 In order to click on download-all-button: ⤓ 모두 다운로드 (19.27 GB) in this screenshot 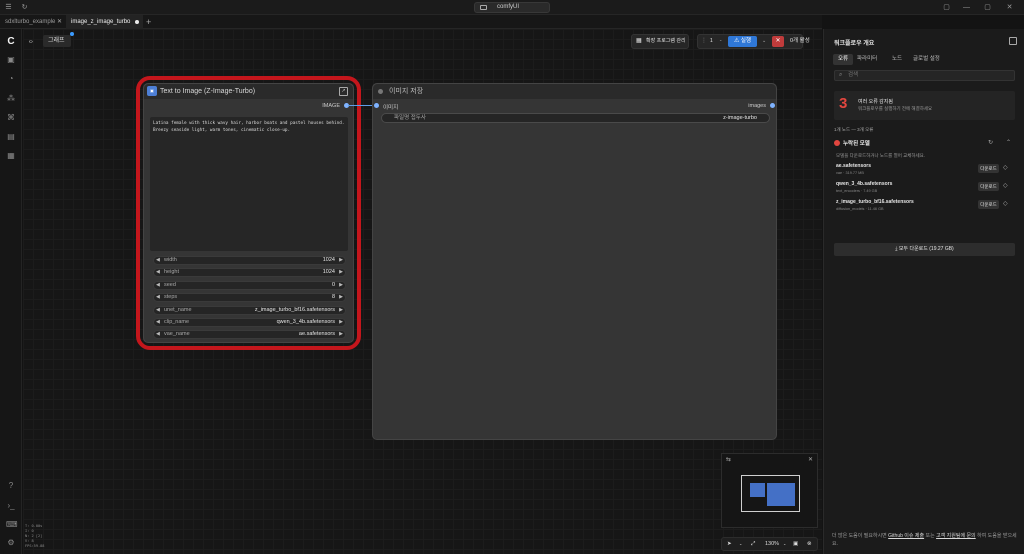, I will do `click(924, 249)`.